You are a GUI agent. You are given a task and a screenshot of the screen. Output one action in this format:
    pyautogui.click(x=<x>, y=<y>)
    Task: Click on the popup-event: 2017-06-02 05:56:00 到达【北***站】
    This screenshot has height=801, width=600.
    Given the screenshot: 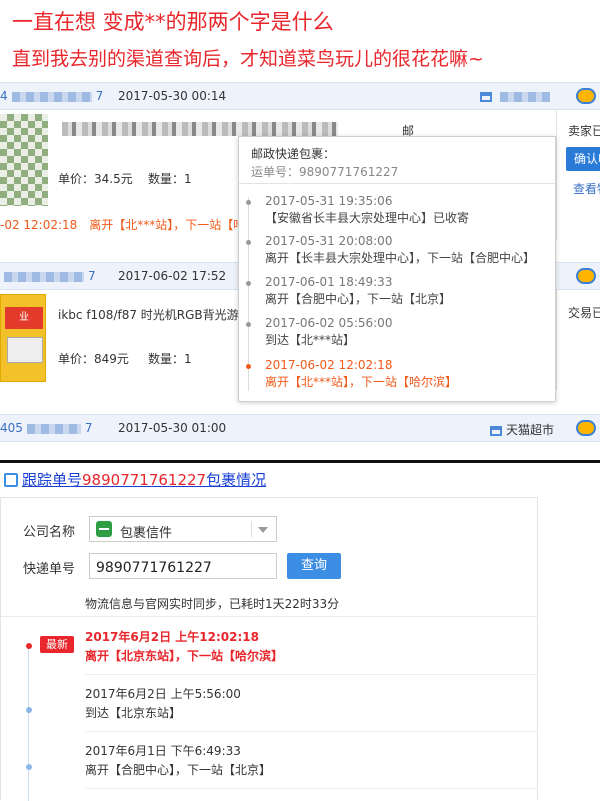 What is the action you would take?
    pyautogui.click(x=329, y=331)
    